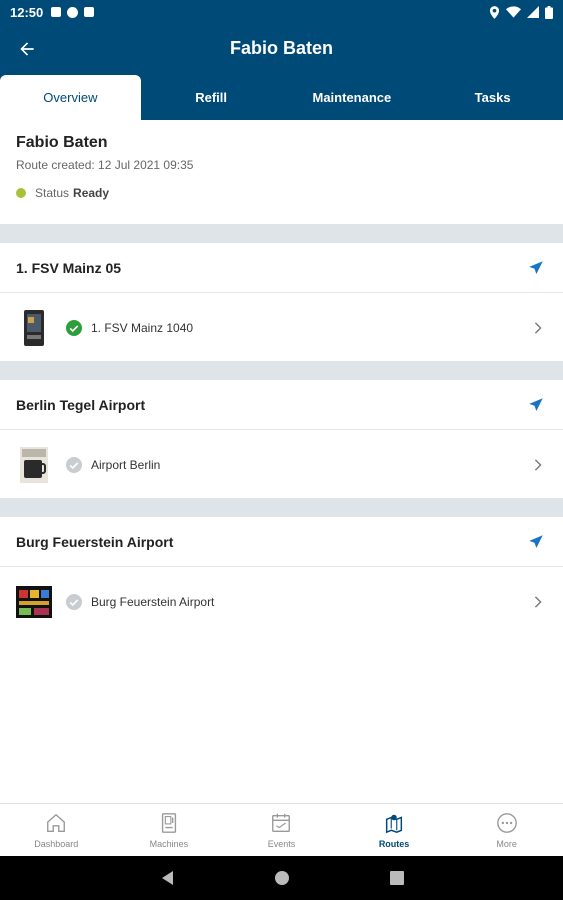 This screenshot has height=900, width=563. Describe the element at coordinates (105, 165) in the screenshot. I see `route-created-date: Route created: 12 Jul 2021 09:35` at that location.